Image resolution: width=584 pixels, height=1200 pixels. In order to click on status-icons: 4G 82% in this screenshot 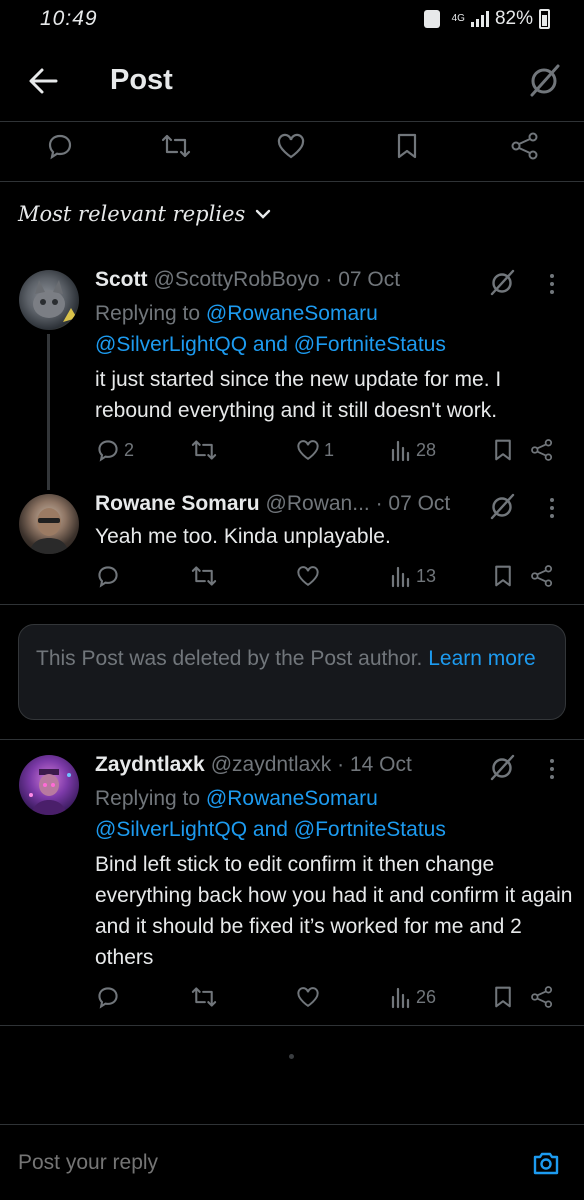, I will do `click(486, 19)`.